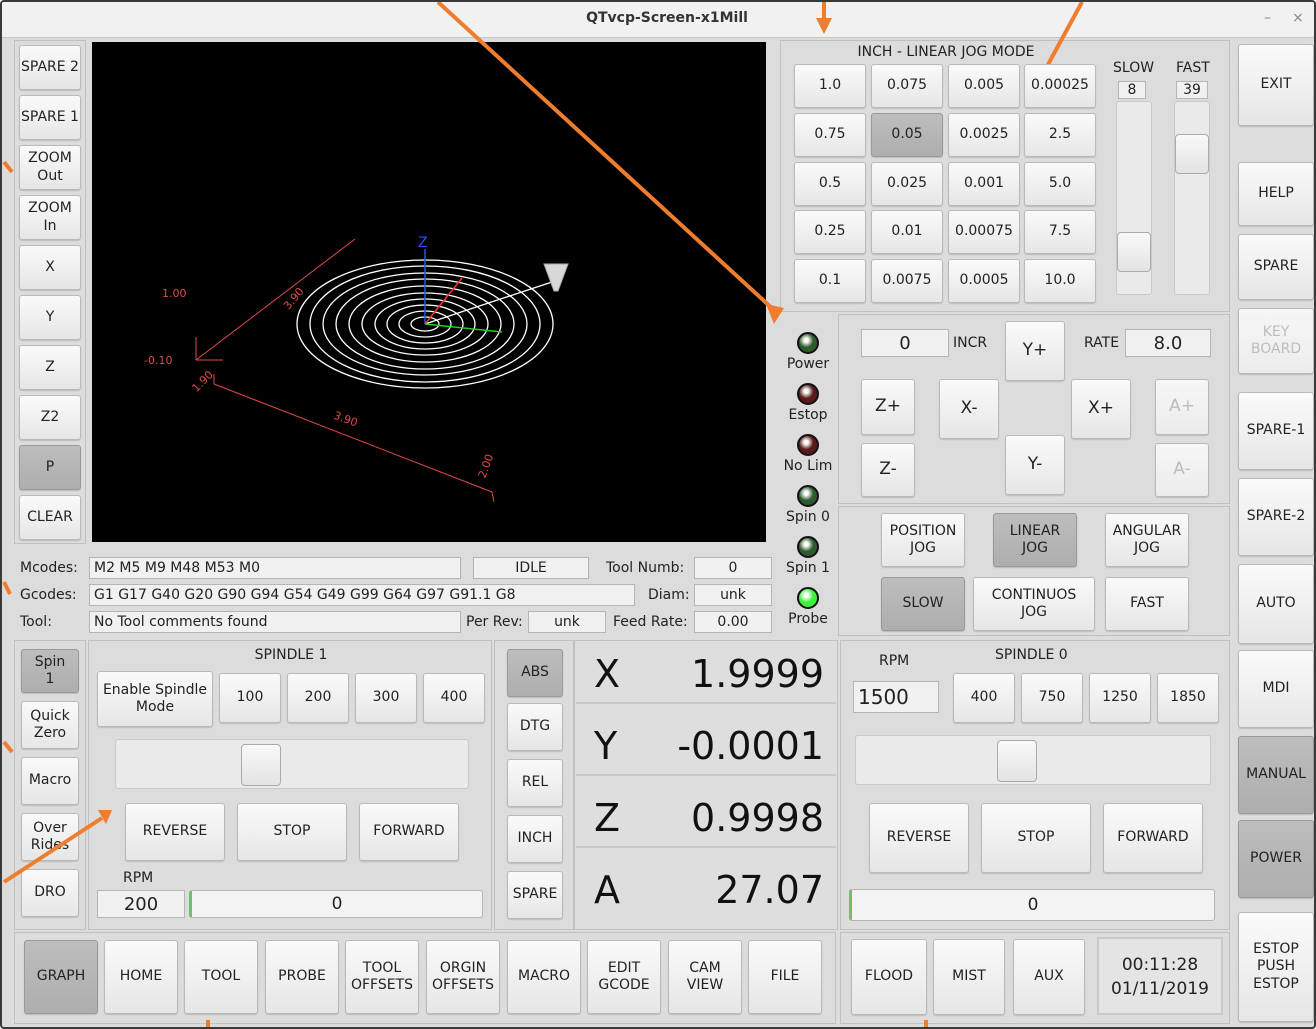  Describe the element at coordinates (382, 977) in the screenshot. I see `tab-tool-offsets: TOOL OFFSETS` at that location.